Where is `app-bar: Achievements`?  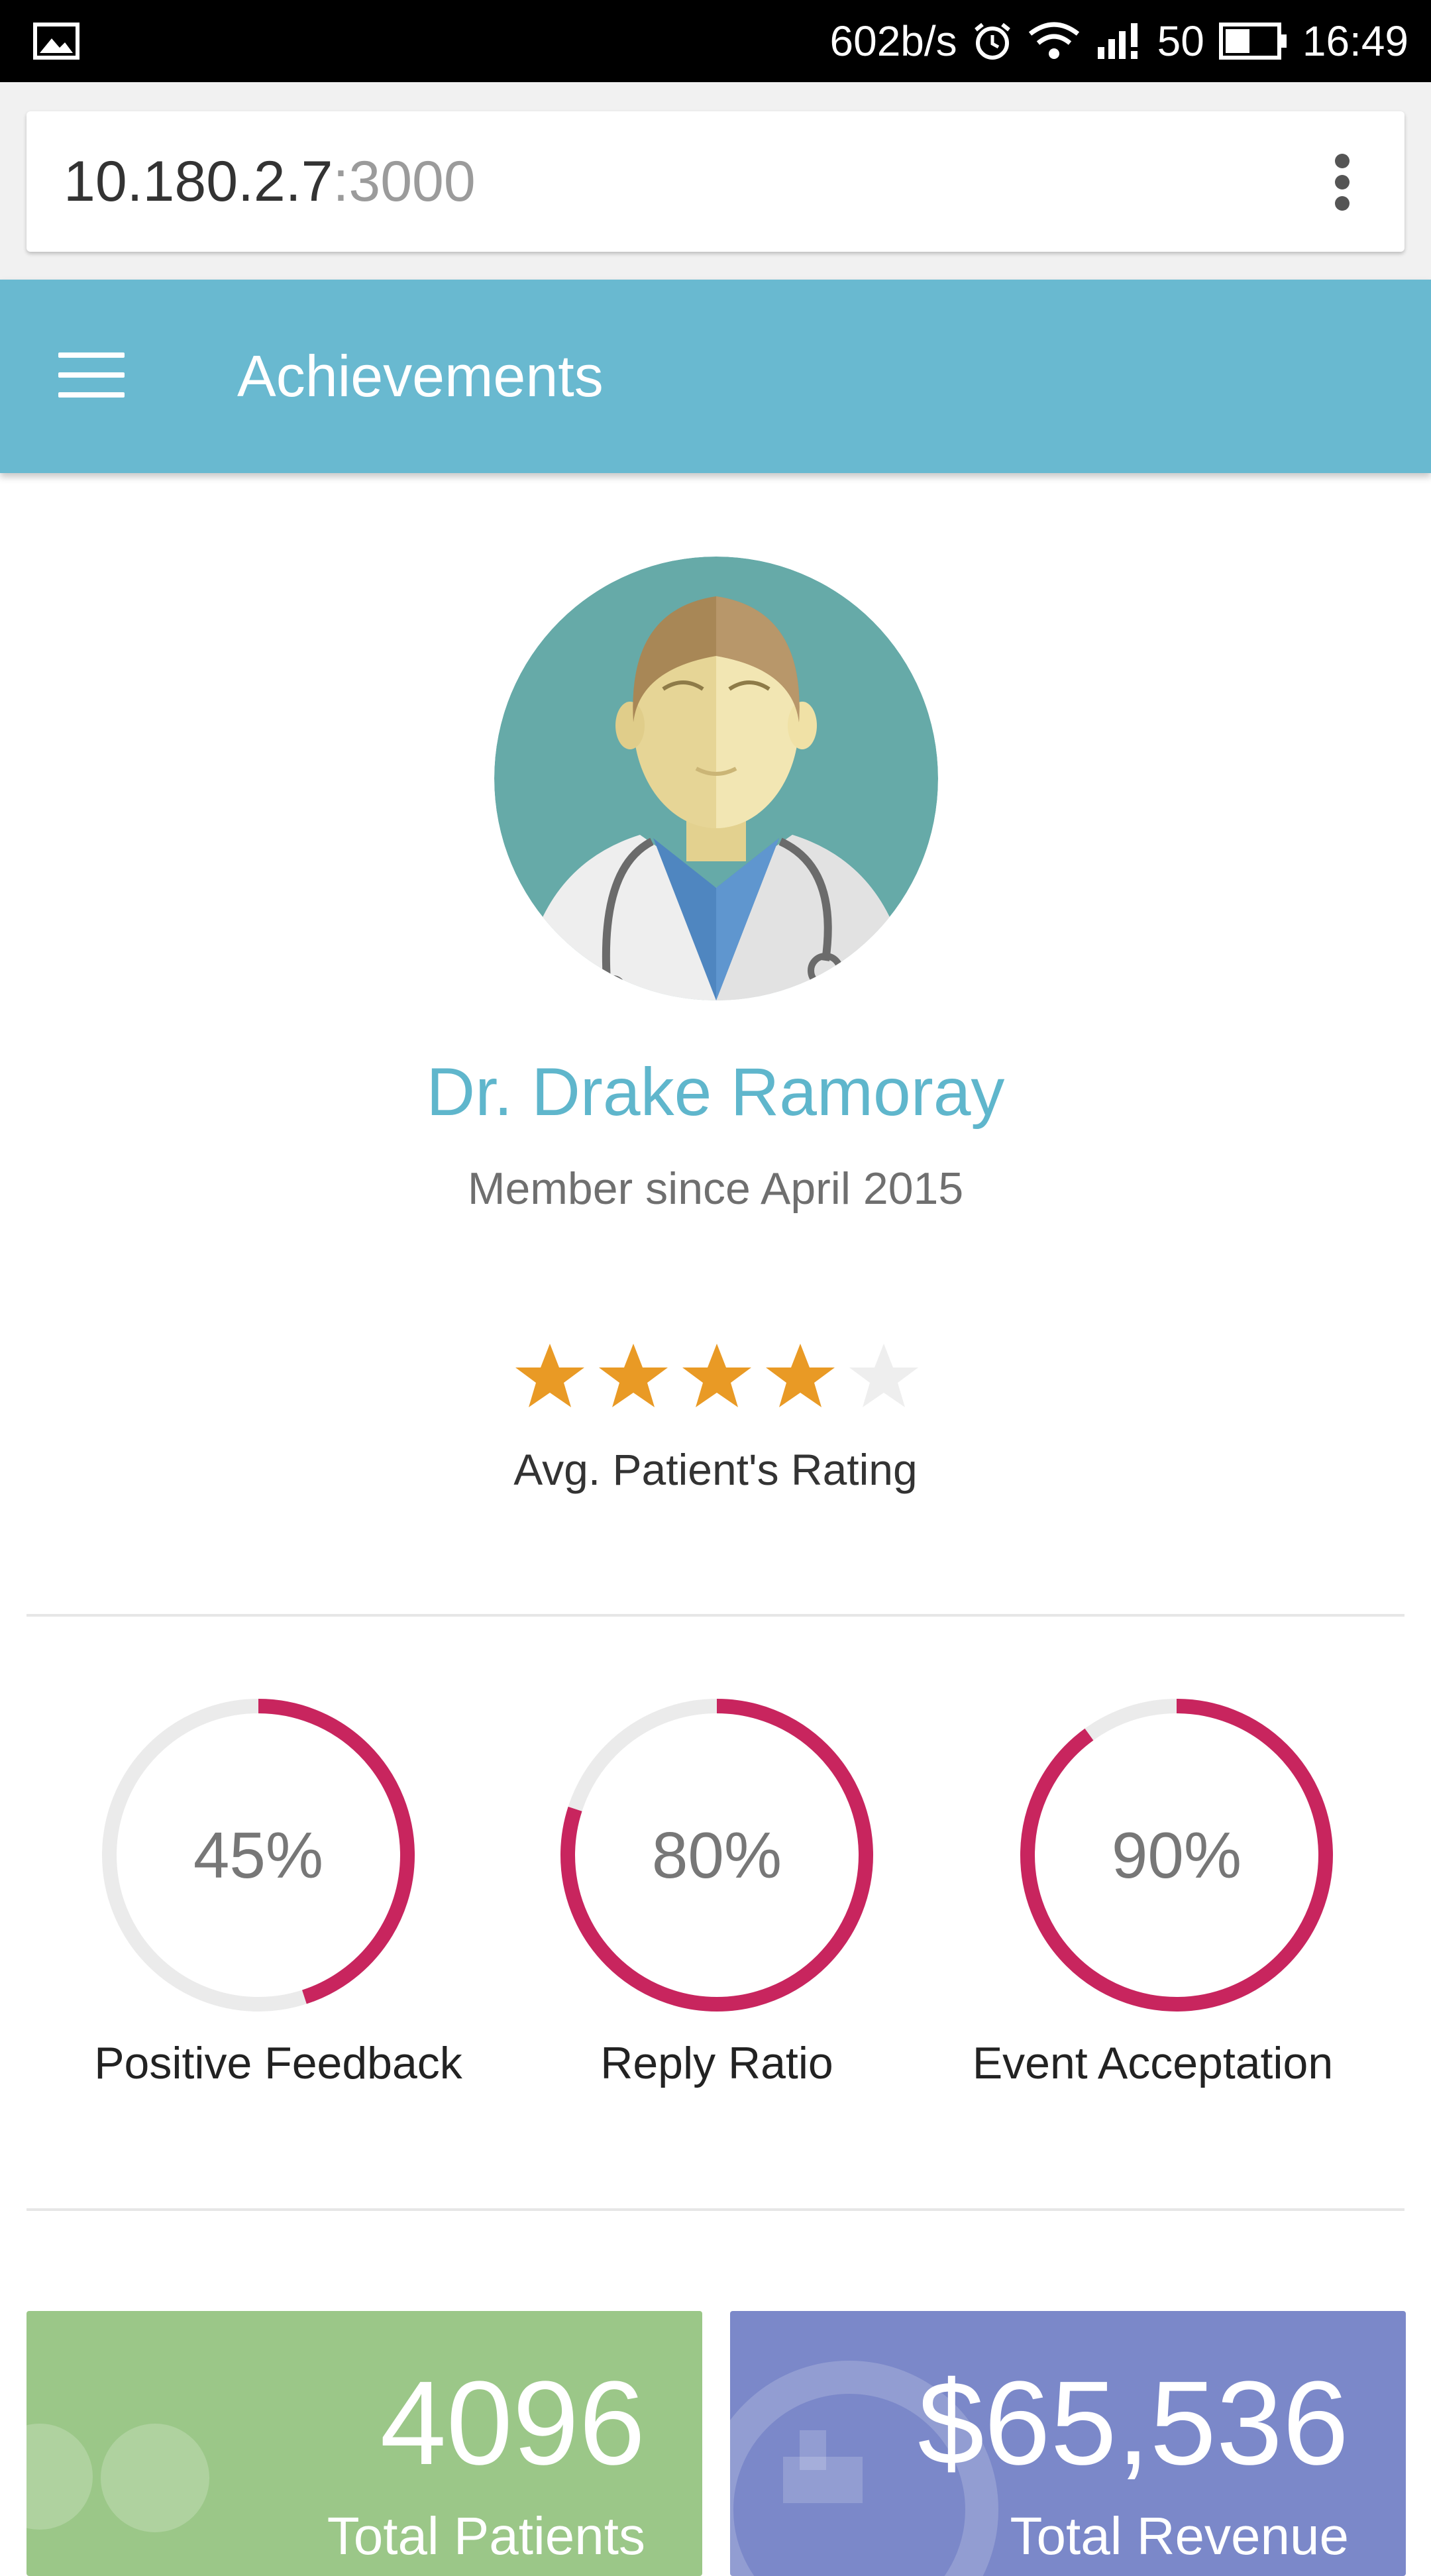 app-bar: Achievements is located at coordinates (715, 376).